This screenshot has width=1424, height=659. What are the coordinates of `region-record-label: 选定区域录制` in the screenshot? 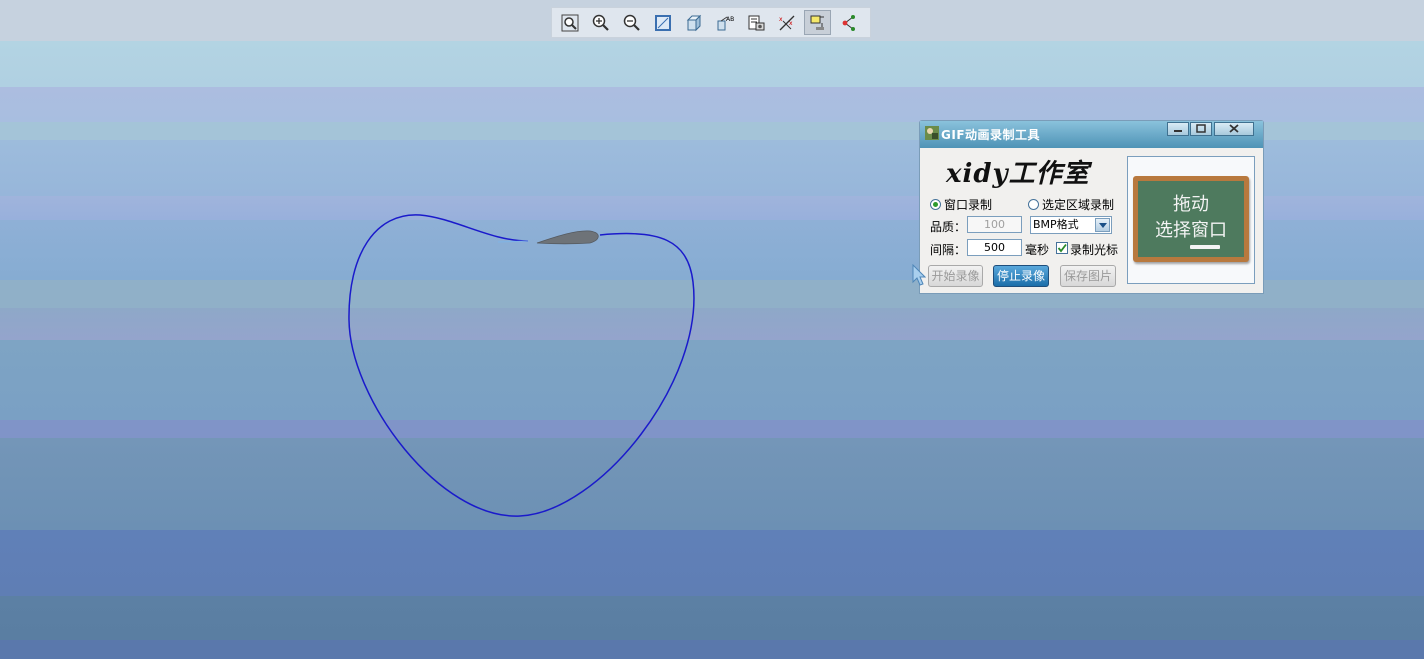 It's located at (1078, 205).